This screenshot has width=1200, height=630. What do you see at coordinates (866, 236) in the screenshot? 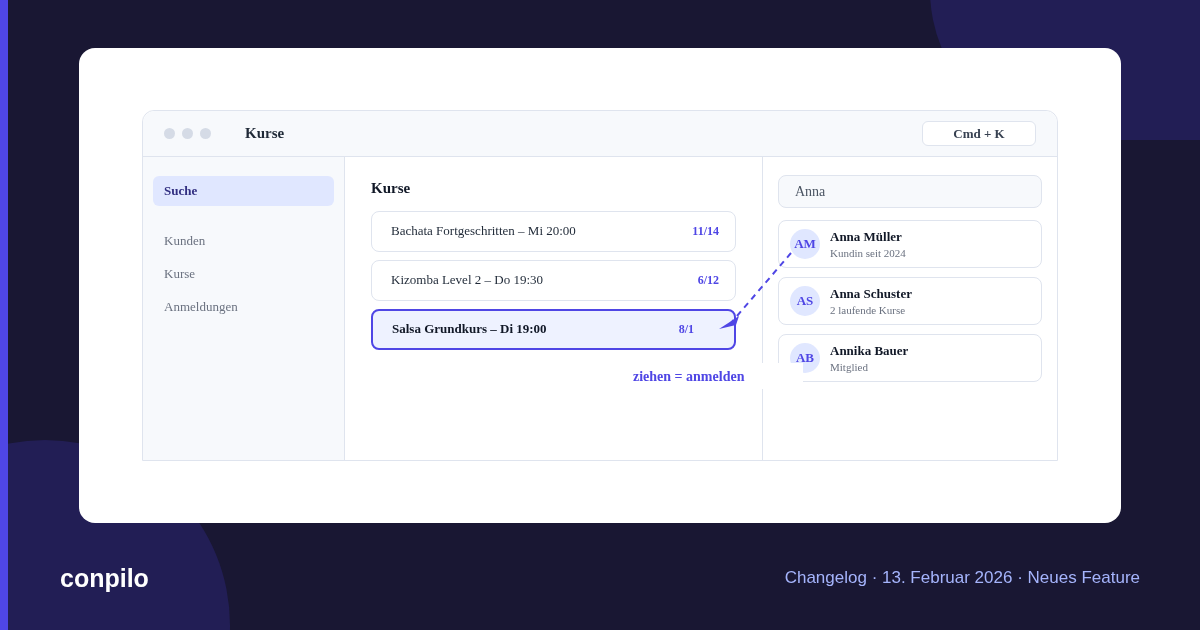
I see `person-name: Anna Müller` at bounding box center [866, 236].